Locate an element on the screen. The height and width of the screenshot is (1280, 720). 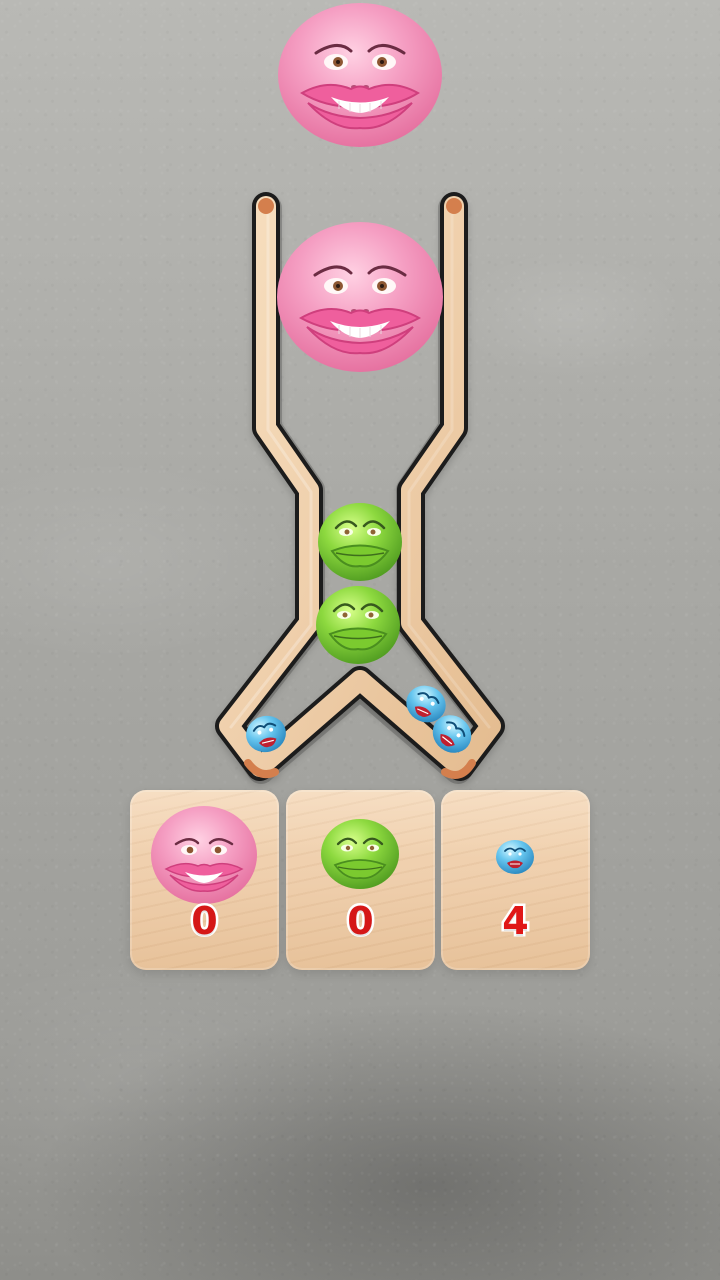
score-icon-wrap-green is located at coordinates (360, 854).